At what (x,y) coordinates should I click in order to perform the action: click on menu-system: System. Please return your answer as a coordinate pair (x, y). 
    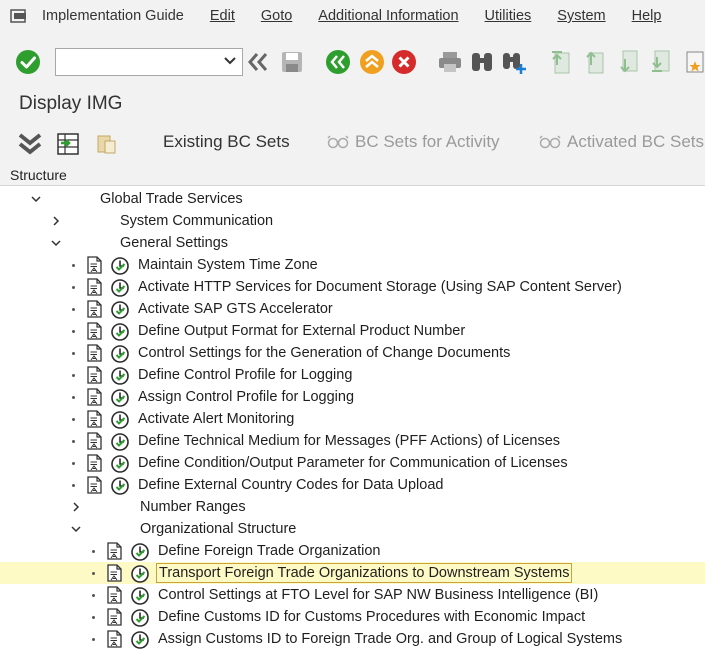
    Looking at the image, I should click on (581, 16).